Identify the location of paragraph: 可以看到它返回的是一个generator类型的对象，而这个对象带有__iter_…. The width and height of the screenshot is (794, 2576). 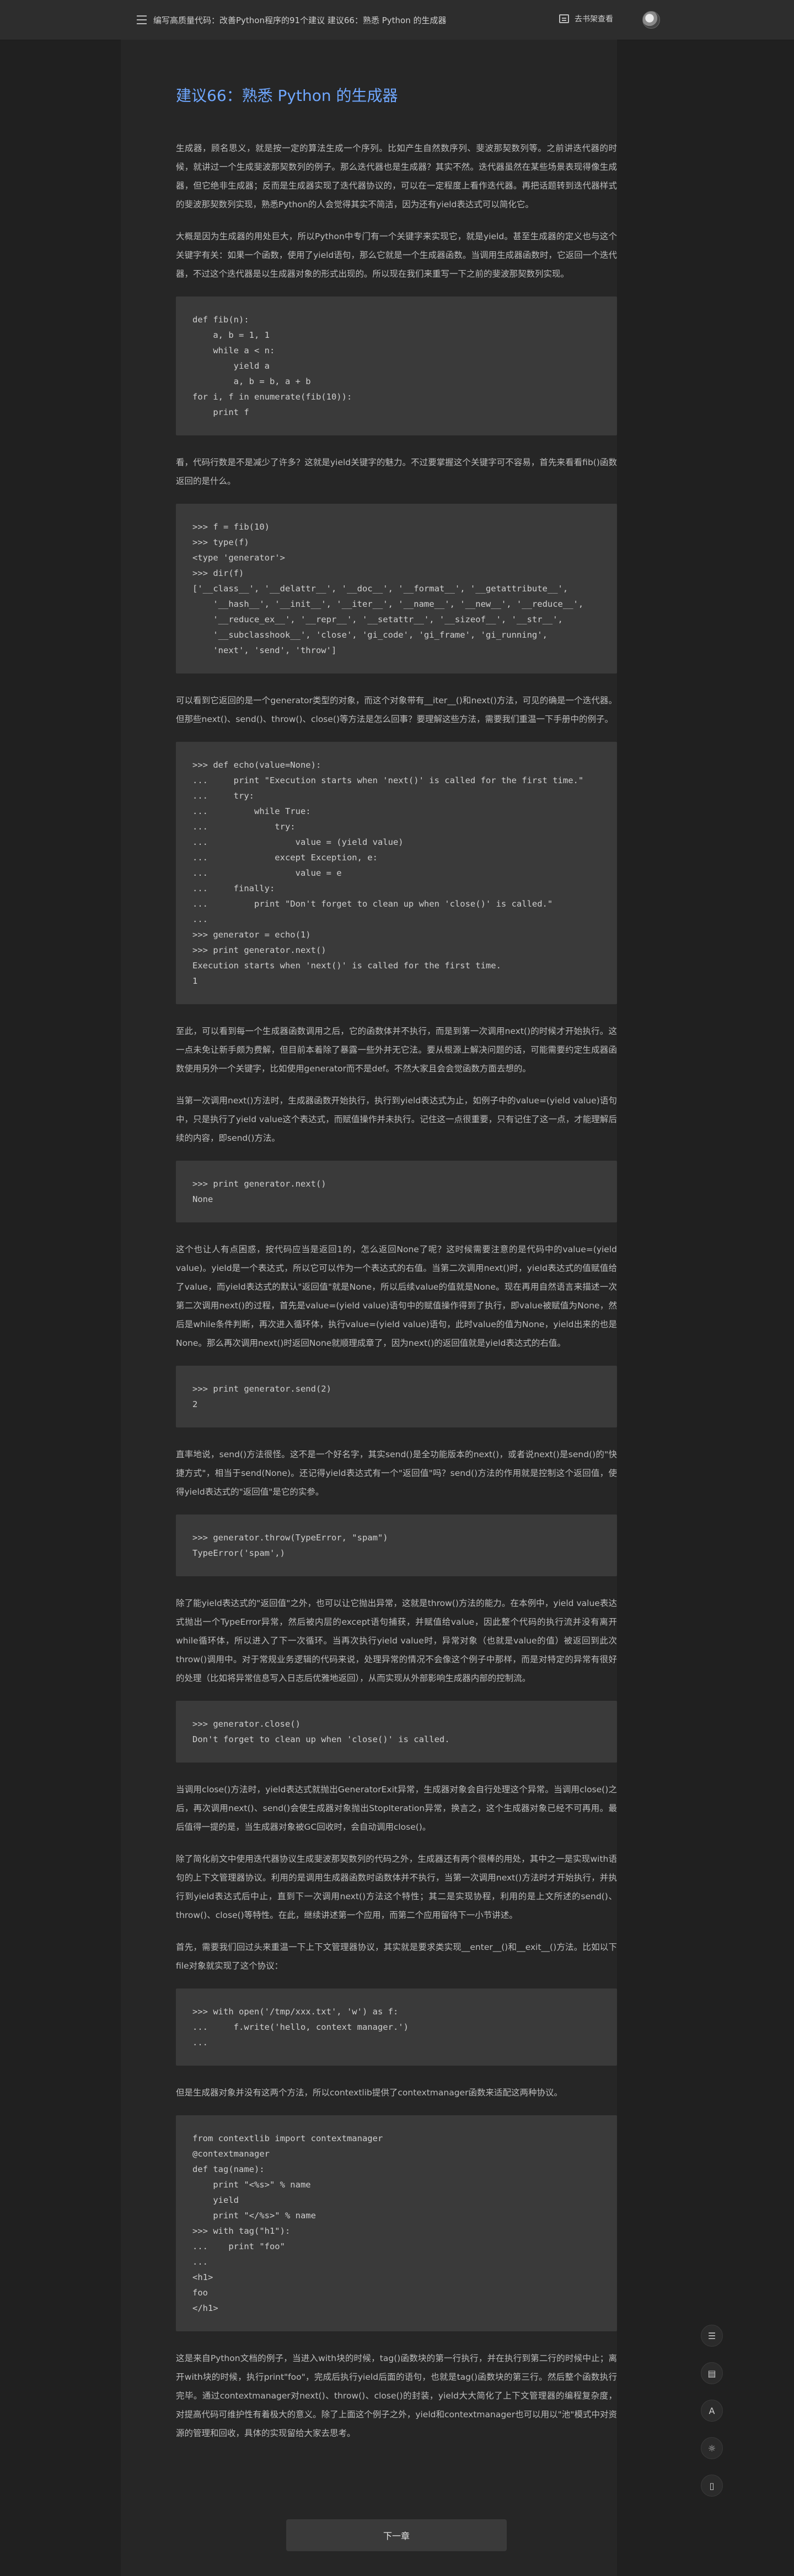
(396, 710).